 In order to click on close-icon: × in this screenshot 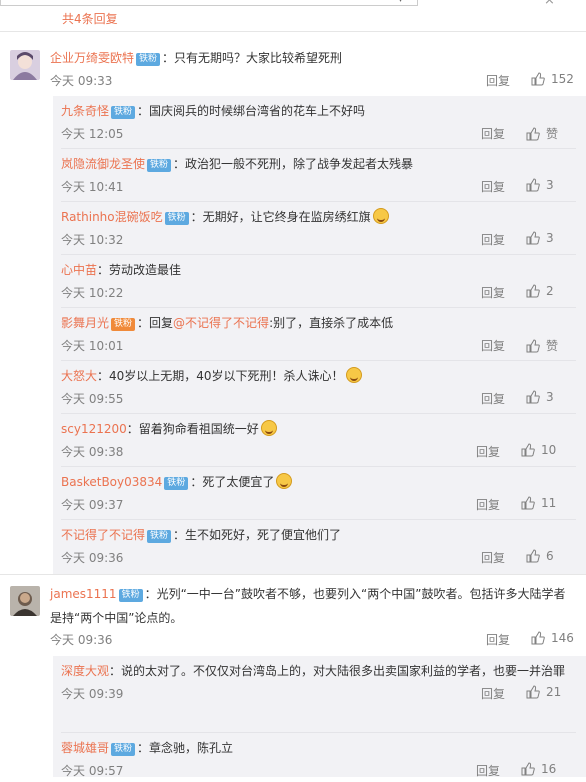, I will do `click(549, 4)`.